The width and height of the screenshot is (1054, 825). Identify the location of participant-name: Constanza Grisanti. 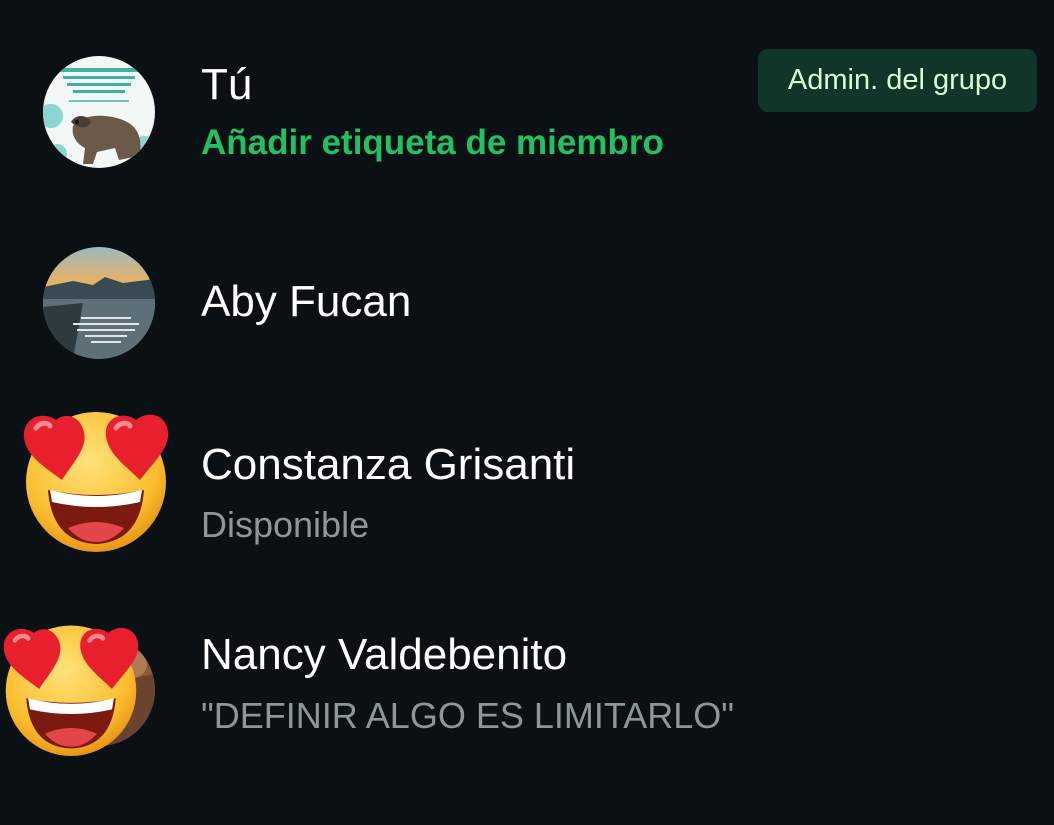
(388, 464).